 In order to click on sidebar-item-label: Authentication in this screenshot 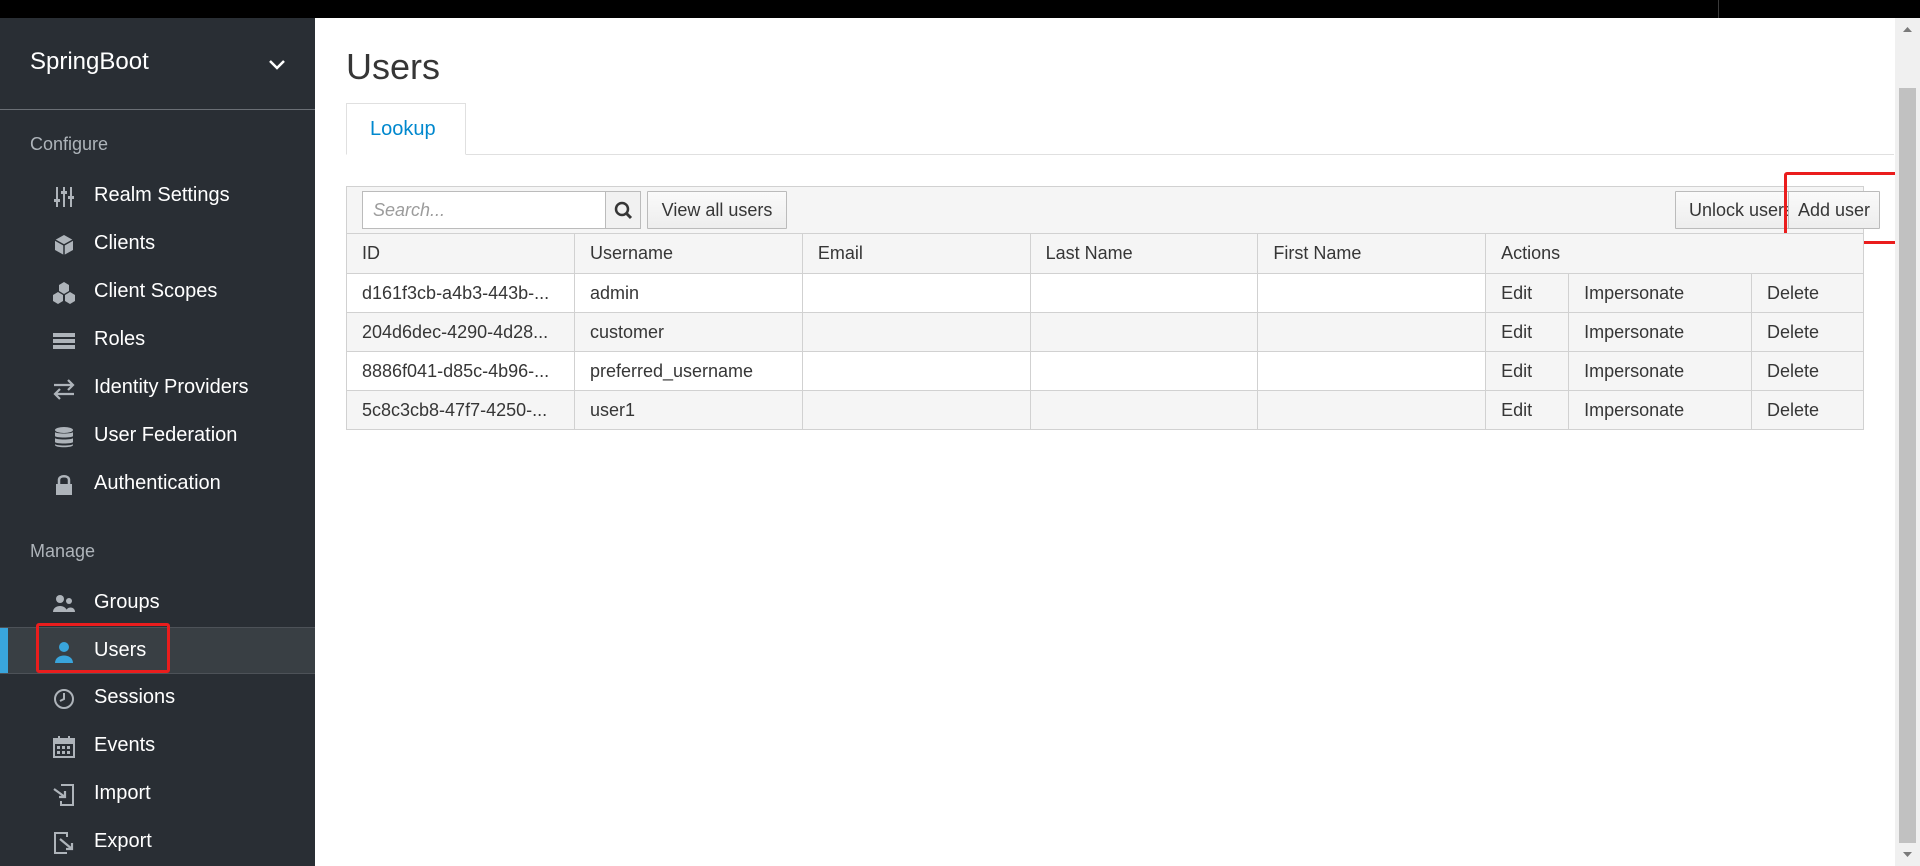, I will do `click(157, 483)`.